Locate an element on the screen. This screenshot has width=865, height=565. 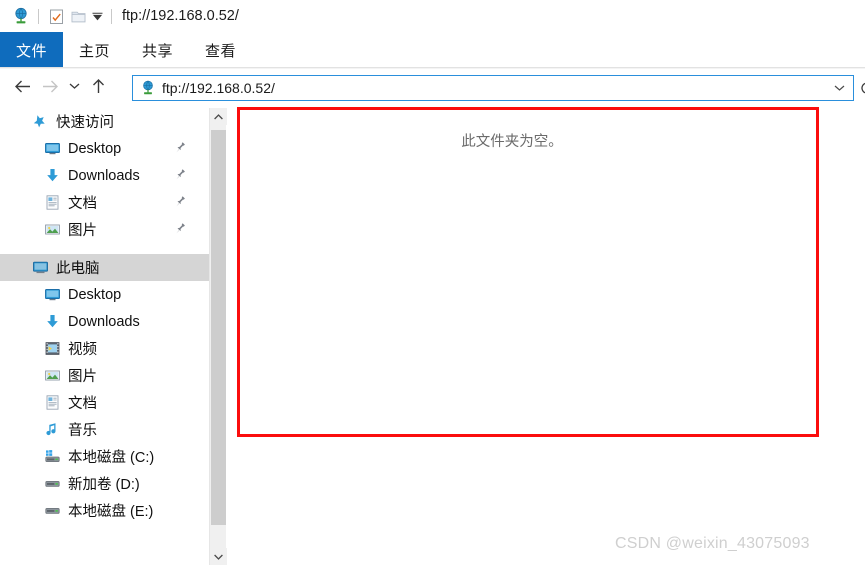
sidebar-item-label: 视频 is located at coordinates (82, 350).